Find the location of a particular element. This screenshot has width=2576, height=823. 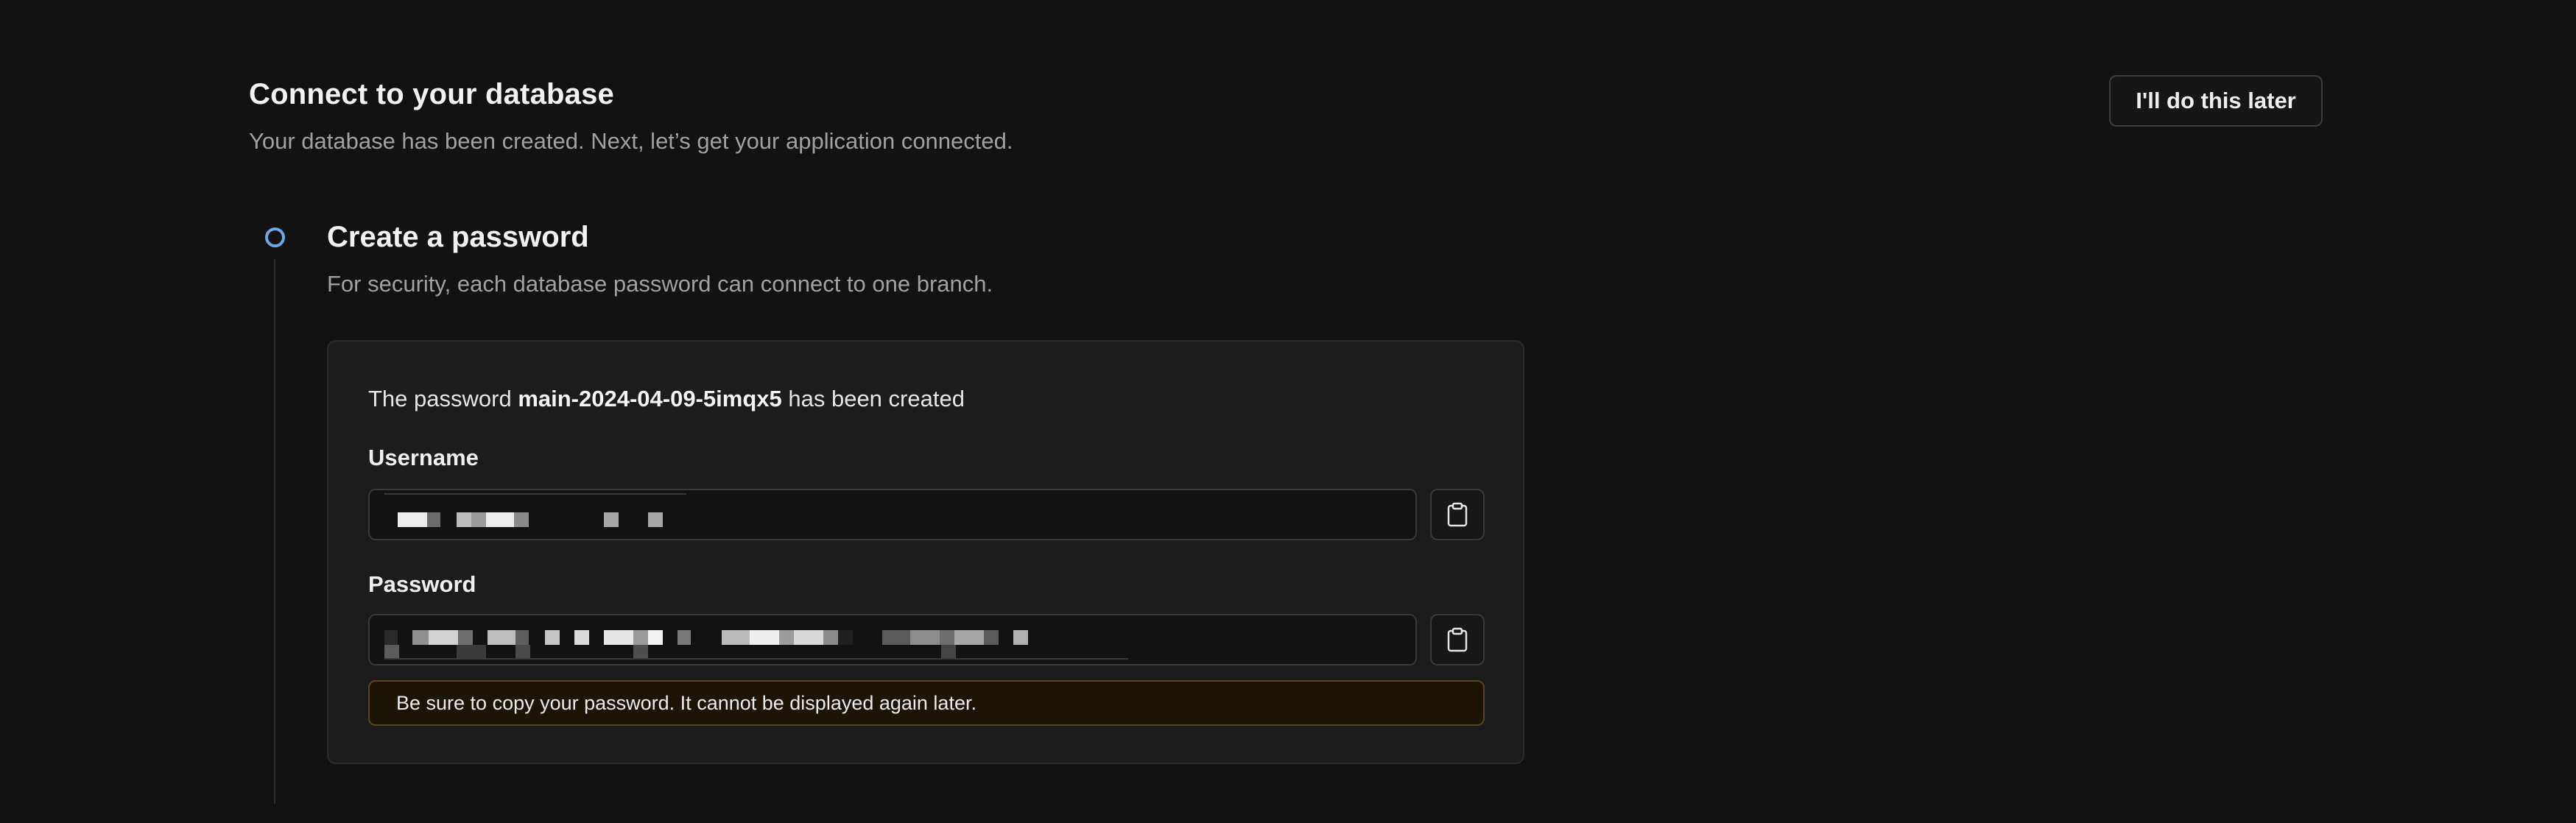

step-indicator-icon is located at coordinates (275, 237).